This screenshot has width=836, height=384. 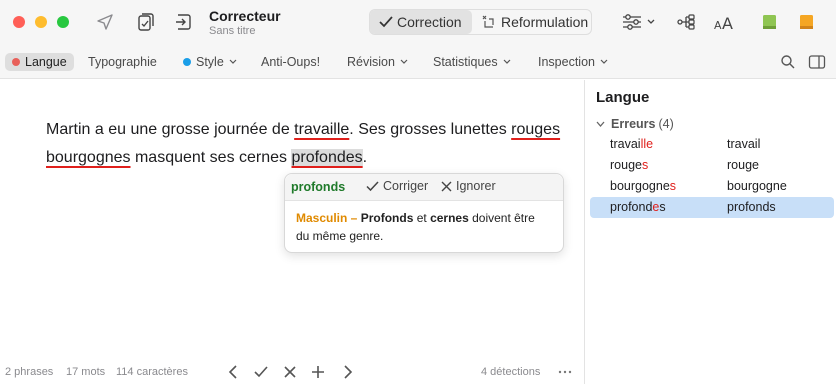 I want to click on tab-statistiques: Statistiques, so click(x=472, y=62).